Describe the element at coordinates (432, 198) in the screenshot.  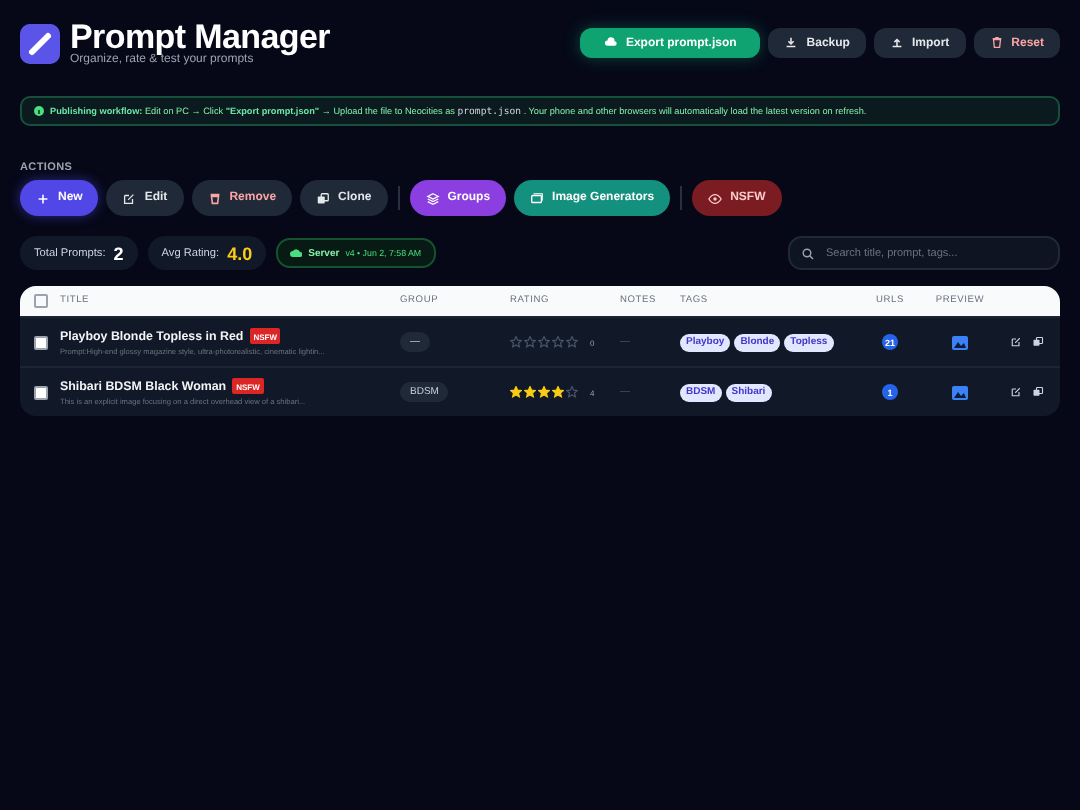
I see `layers-icon` at that location.